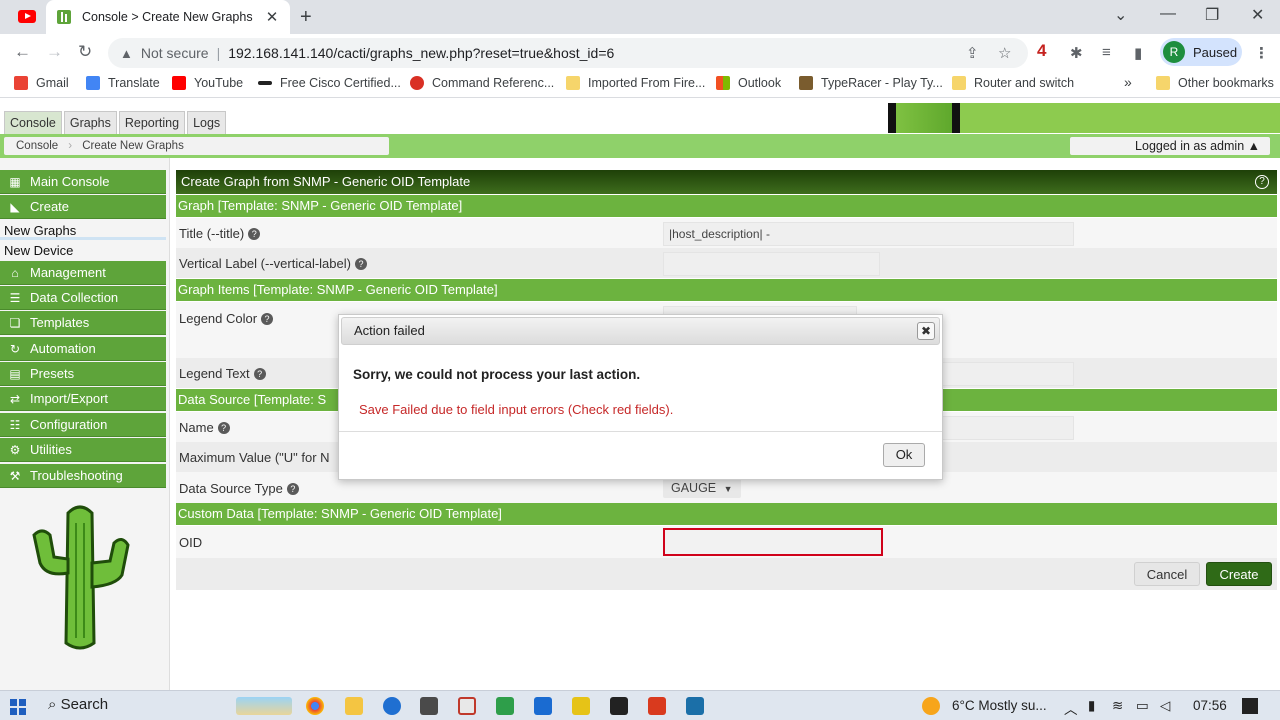 The image size is (1280, 720). I want to click on file-explorer-icon, so click(354, 706).